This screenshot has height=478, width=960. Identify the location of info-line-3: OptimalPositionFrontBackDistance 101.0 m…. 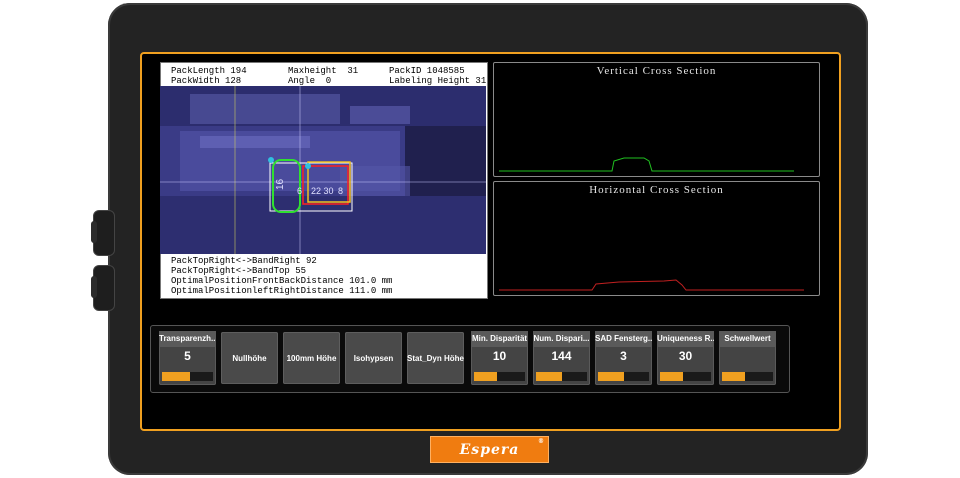
(282, 281).